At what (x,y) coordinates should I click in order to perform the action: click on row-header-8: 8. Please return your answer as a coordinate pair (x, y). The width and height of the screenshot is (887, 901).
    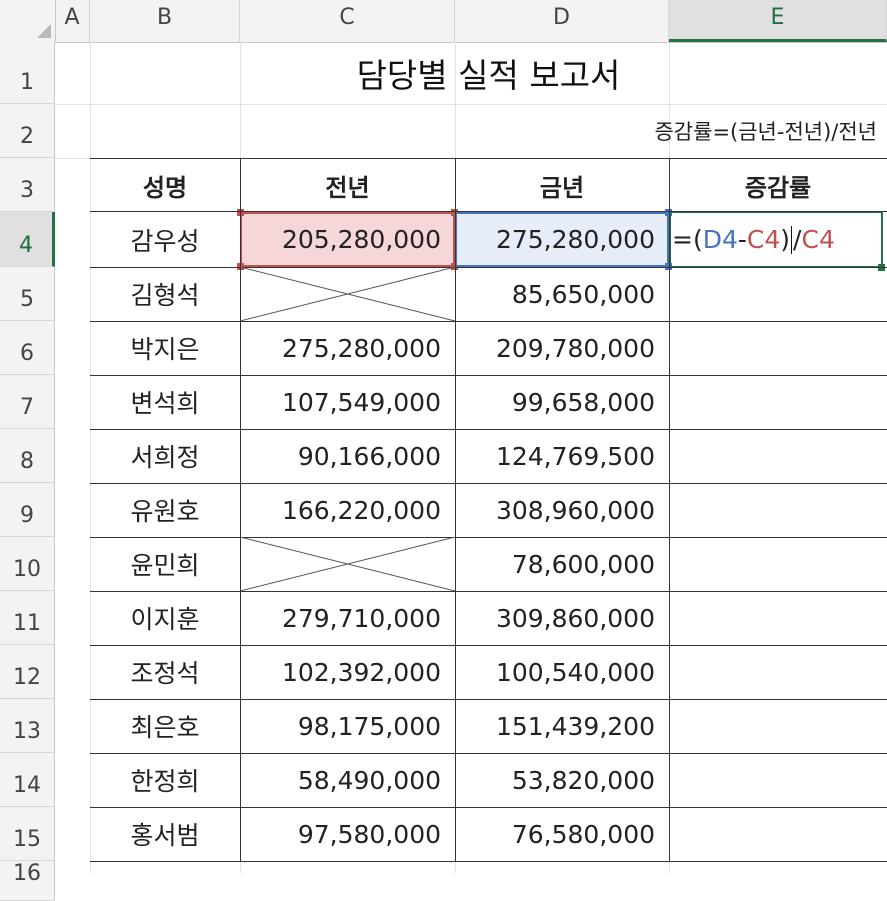
    Looking at the image, I should click on (27, 456).